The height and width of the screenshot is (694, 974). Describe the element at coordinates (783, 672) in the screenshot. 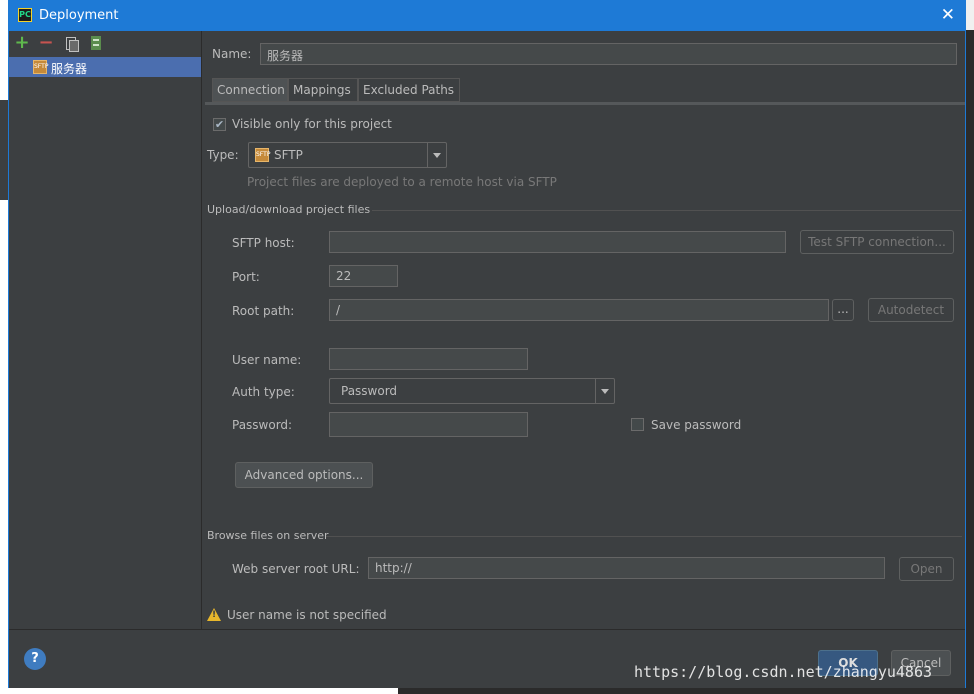

I see `watermark-text: https://blog.csdn.net/zhangyu4863` at that location.